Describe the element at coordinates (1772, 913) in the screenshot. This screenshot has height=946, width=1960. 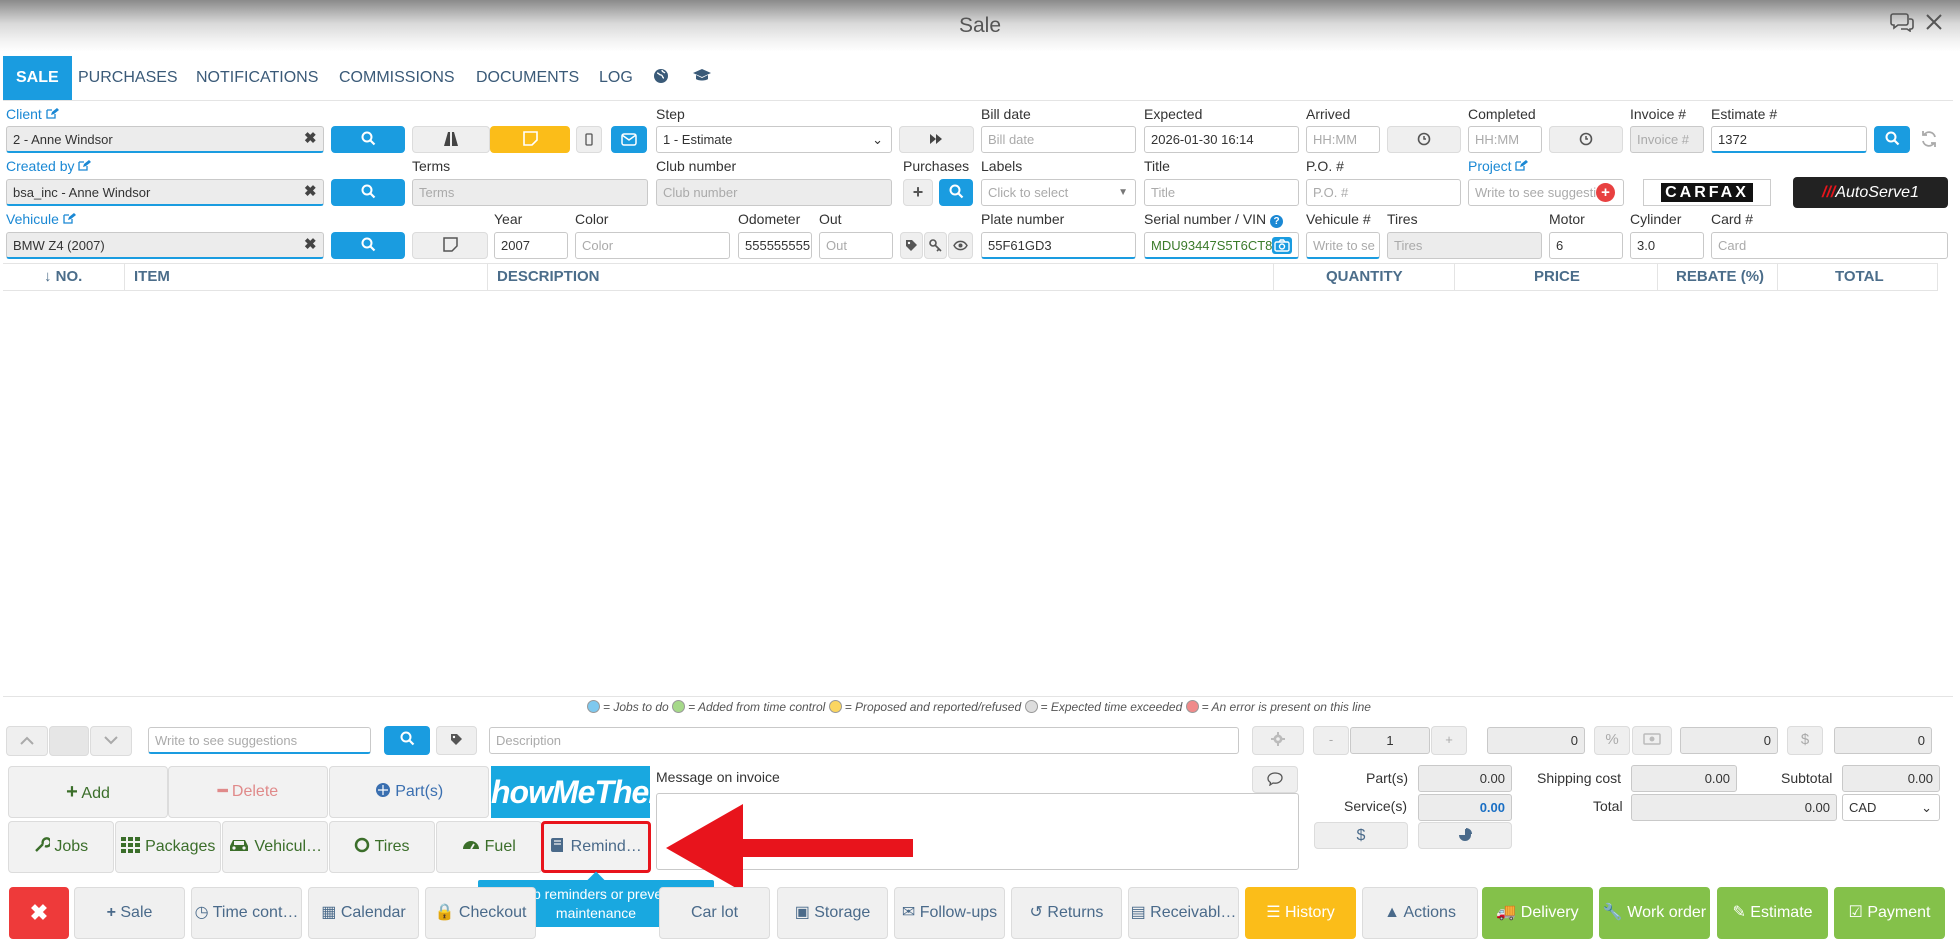
I see `estimate-button: ✎ Estimate` at that location.